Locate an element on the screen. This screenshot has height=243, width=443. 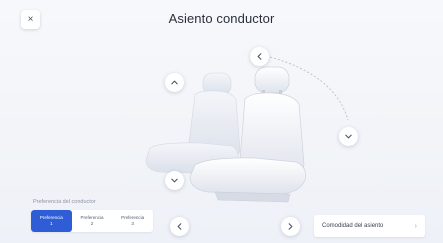
chevron-up-icon is located at coordinates (174, 82).